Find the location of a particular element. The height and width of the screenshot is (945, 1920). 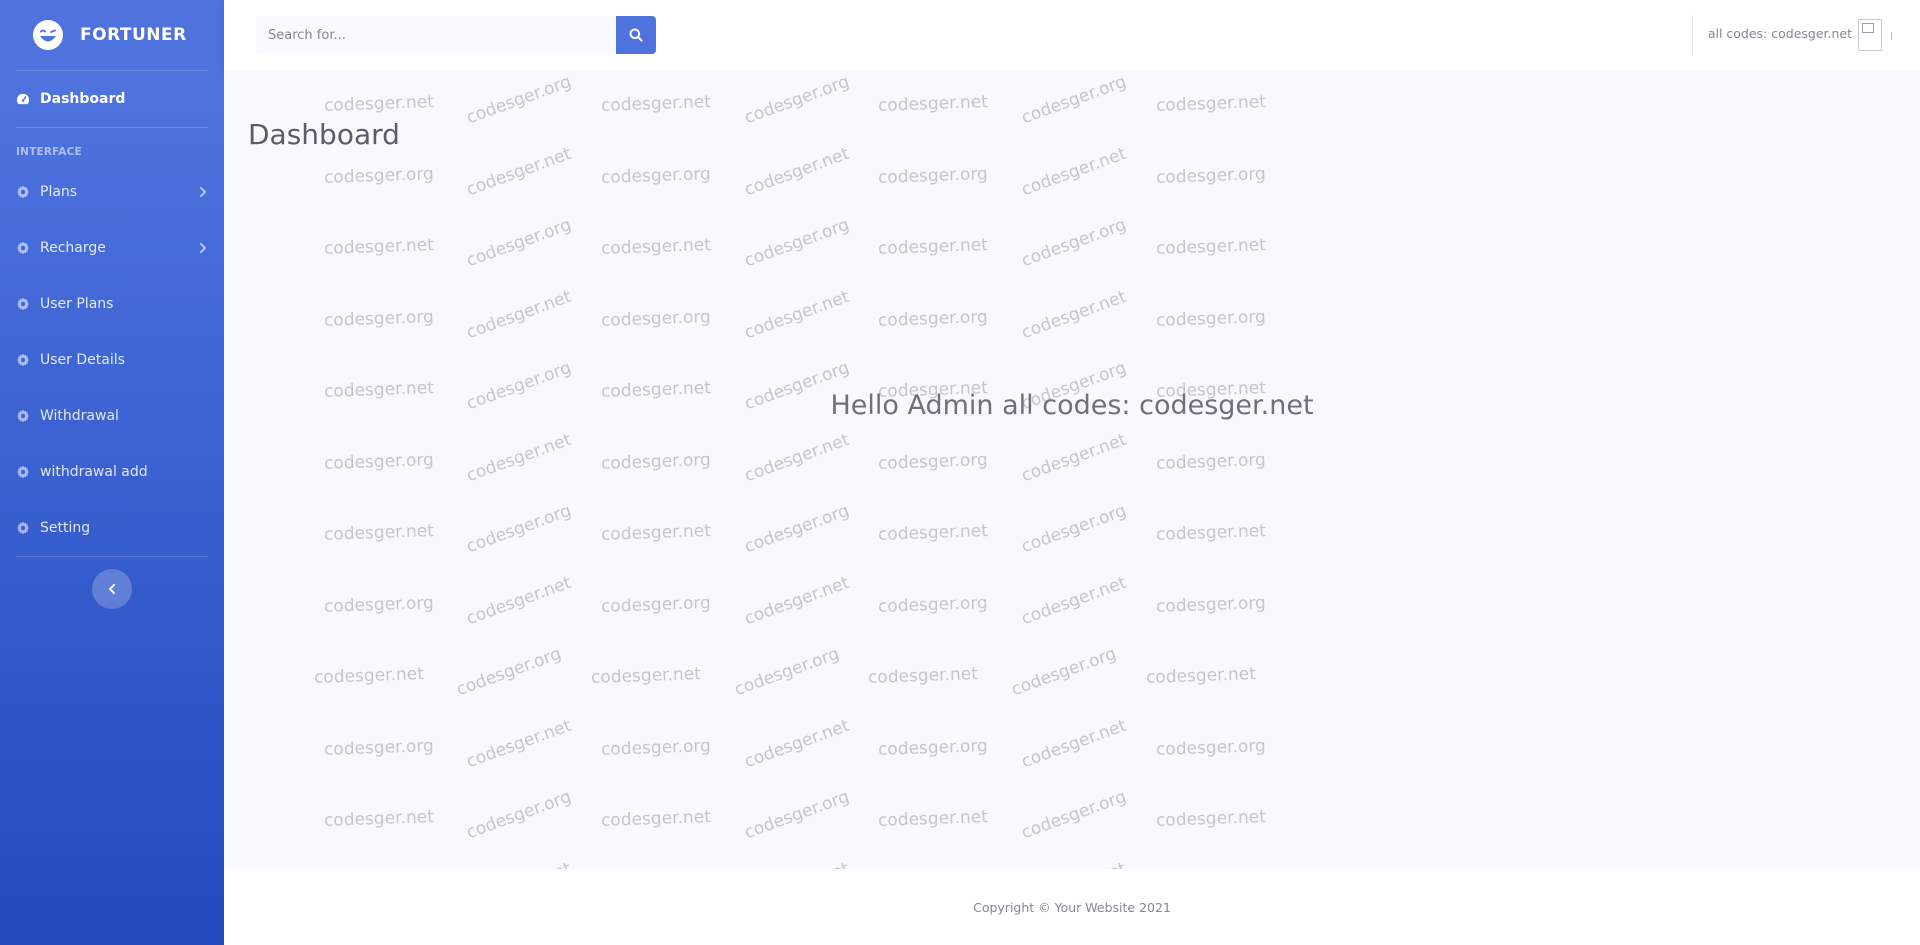

topbar-divider is located at coordinates (1692, 35).